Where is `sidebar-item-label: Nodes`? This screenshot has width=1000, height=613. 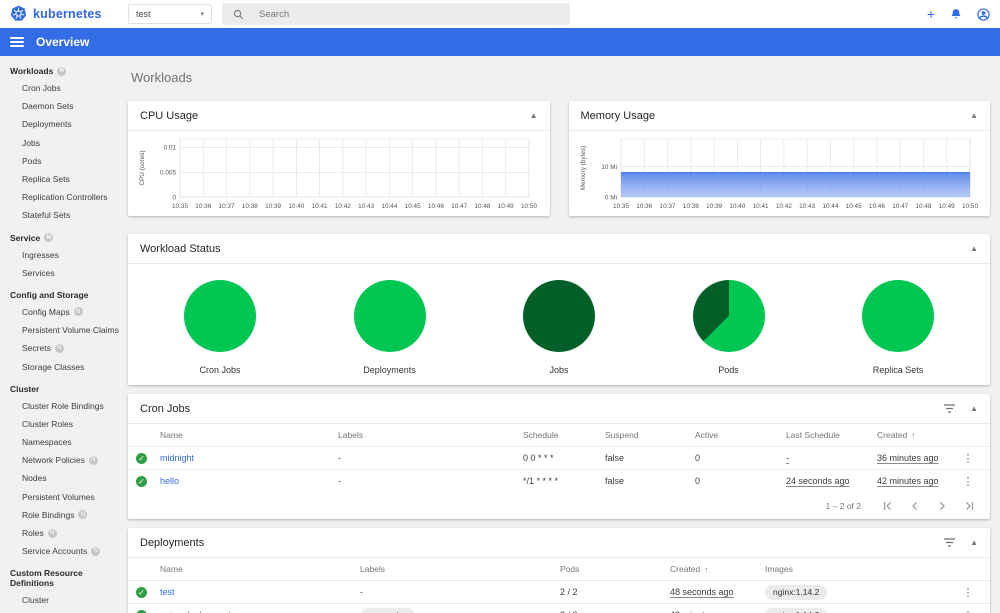
sidebar-item-label: Nodes is located at coordinates (34, 478).